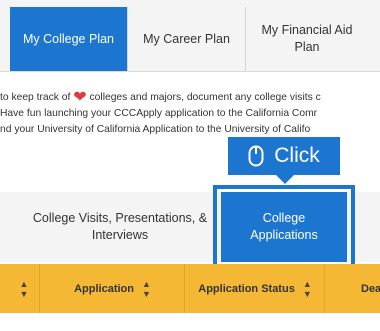 This screenshot has width=380, height=331. What do you see at coordinates (256, 156) in the screenshot?
I see `mouse-icon` at bounding box center [256, 156].